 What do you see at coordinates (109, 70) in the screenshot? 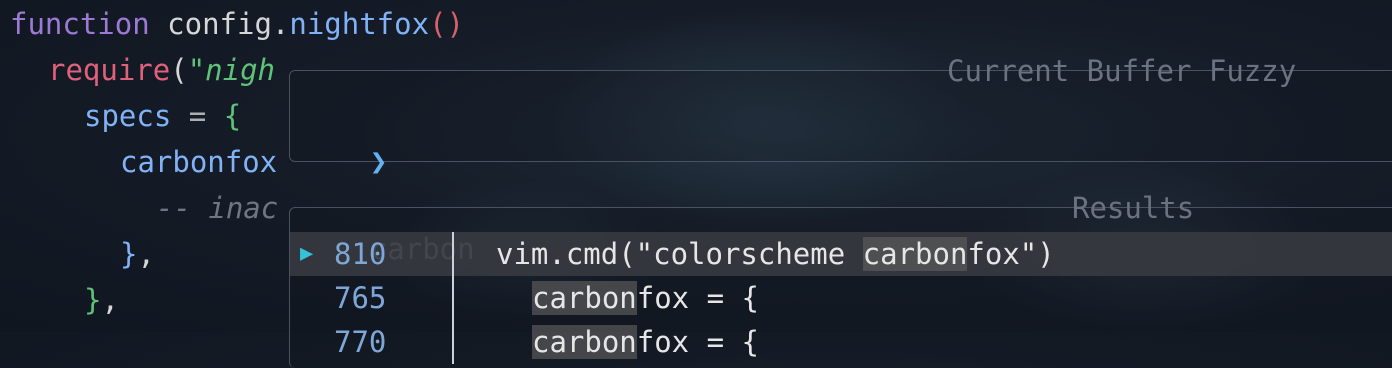
I see `code-token: require` at bounding box center [109, 70].